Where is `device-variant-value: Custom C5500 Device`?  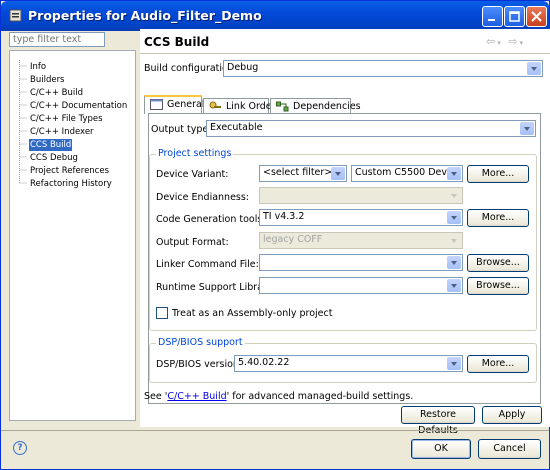 device-variant-value: Custom C5500 Device is located at coordinates (408, 172).